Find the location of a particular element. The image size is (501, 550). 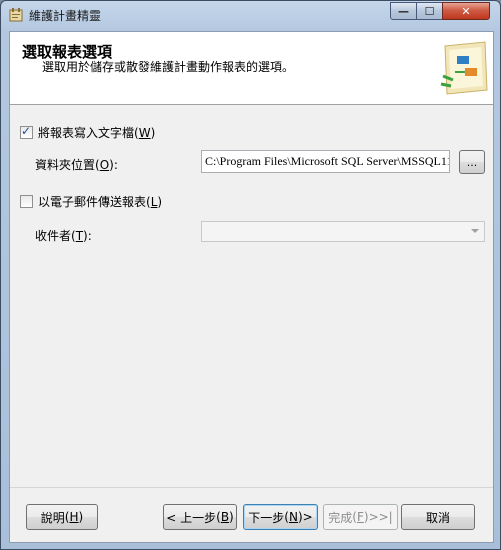

maximize-button: ☐ is located at coordinates (429, 11).